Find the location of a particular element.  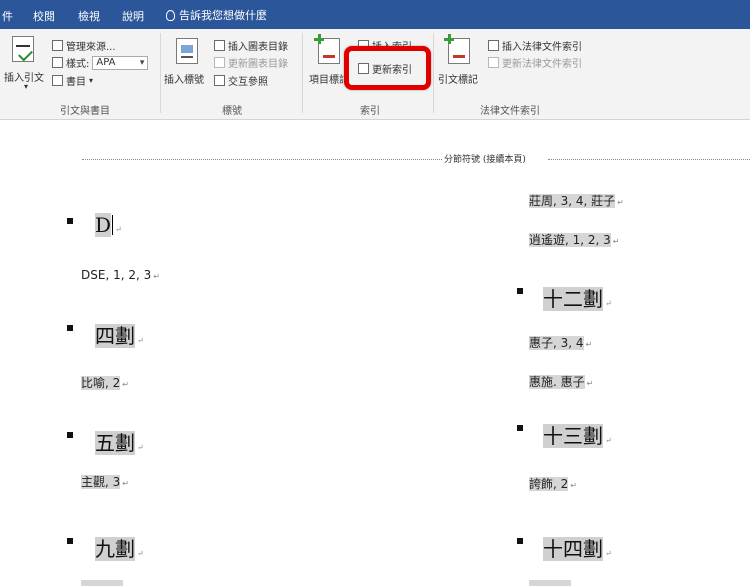

style-selector: 樣式: APA is located at coordinates (100, 62).